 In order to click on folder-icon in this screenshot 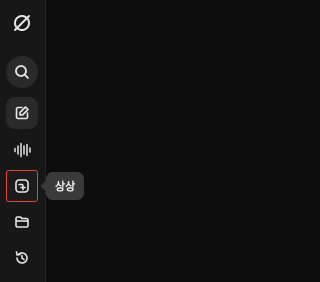, I will do `click(22, 222)`.